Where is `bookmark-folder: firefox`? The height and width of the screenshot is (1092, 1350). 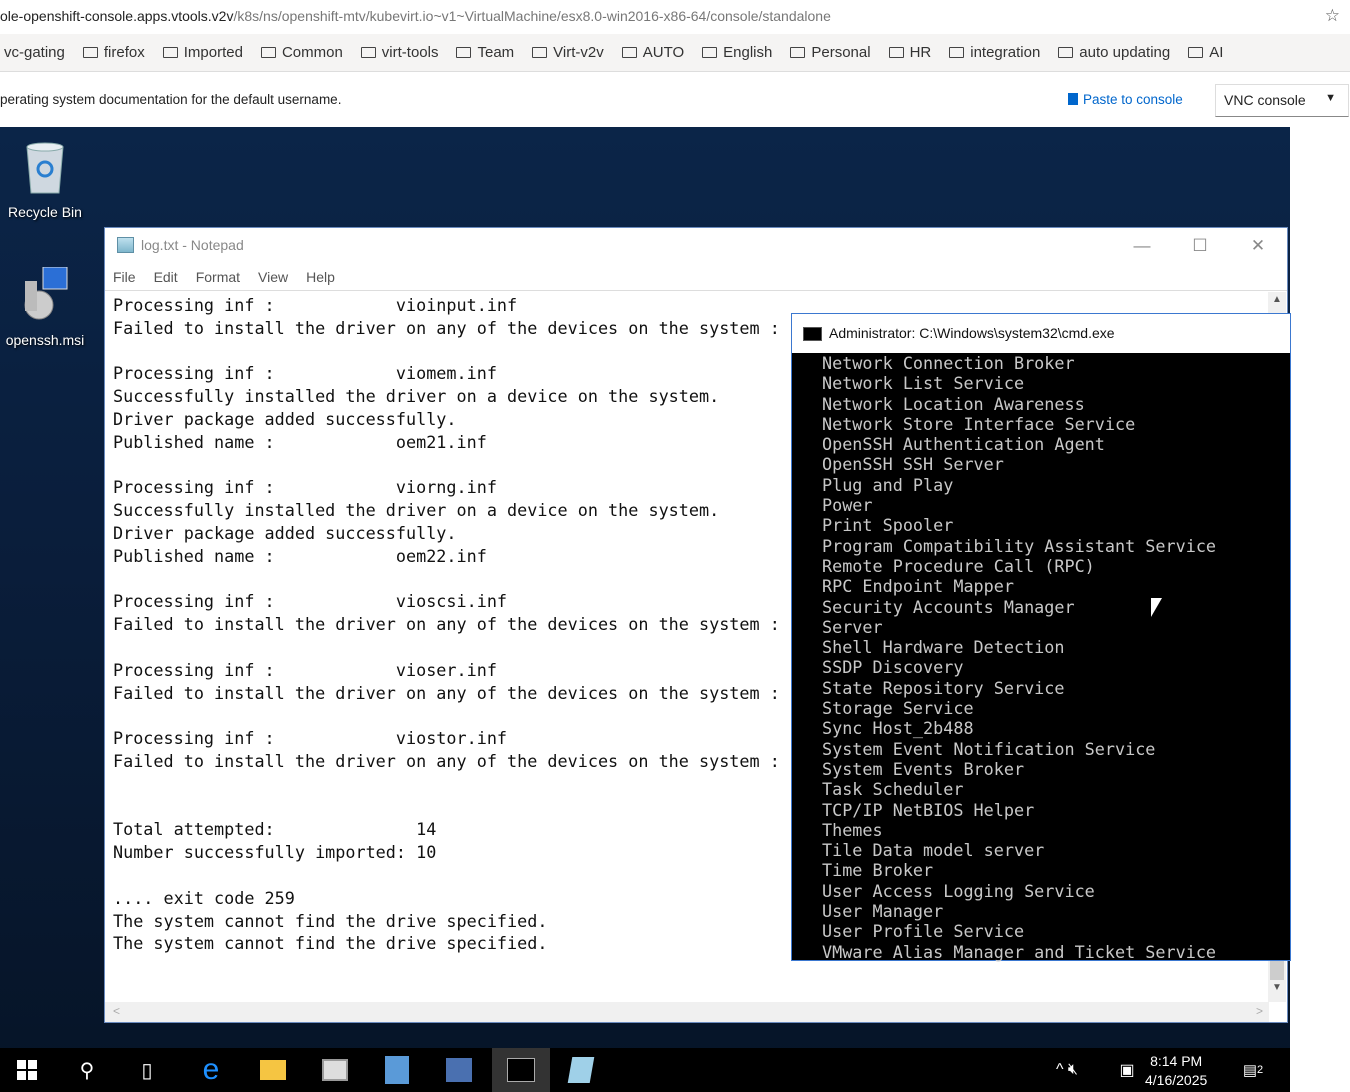
bookmark-folder: firefox is located at coordinates (113, 52).